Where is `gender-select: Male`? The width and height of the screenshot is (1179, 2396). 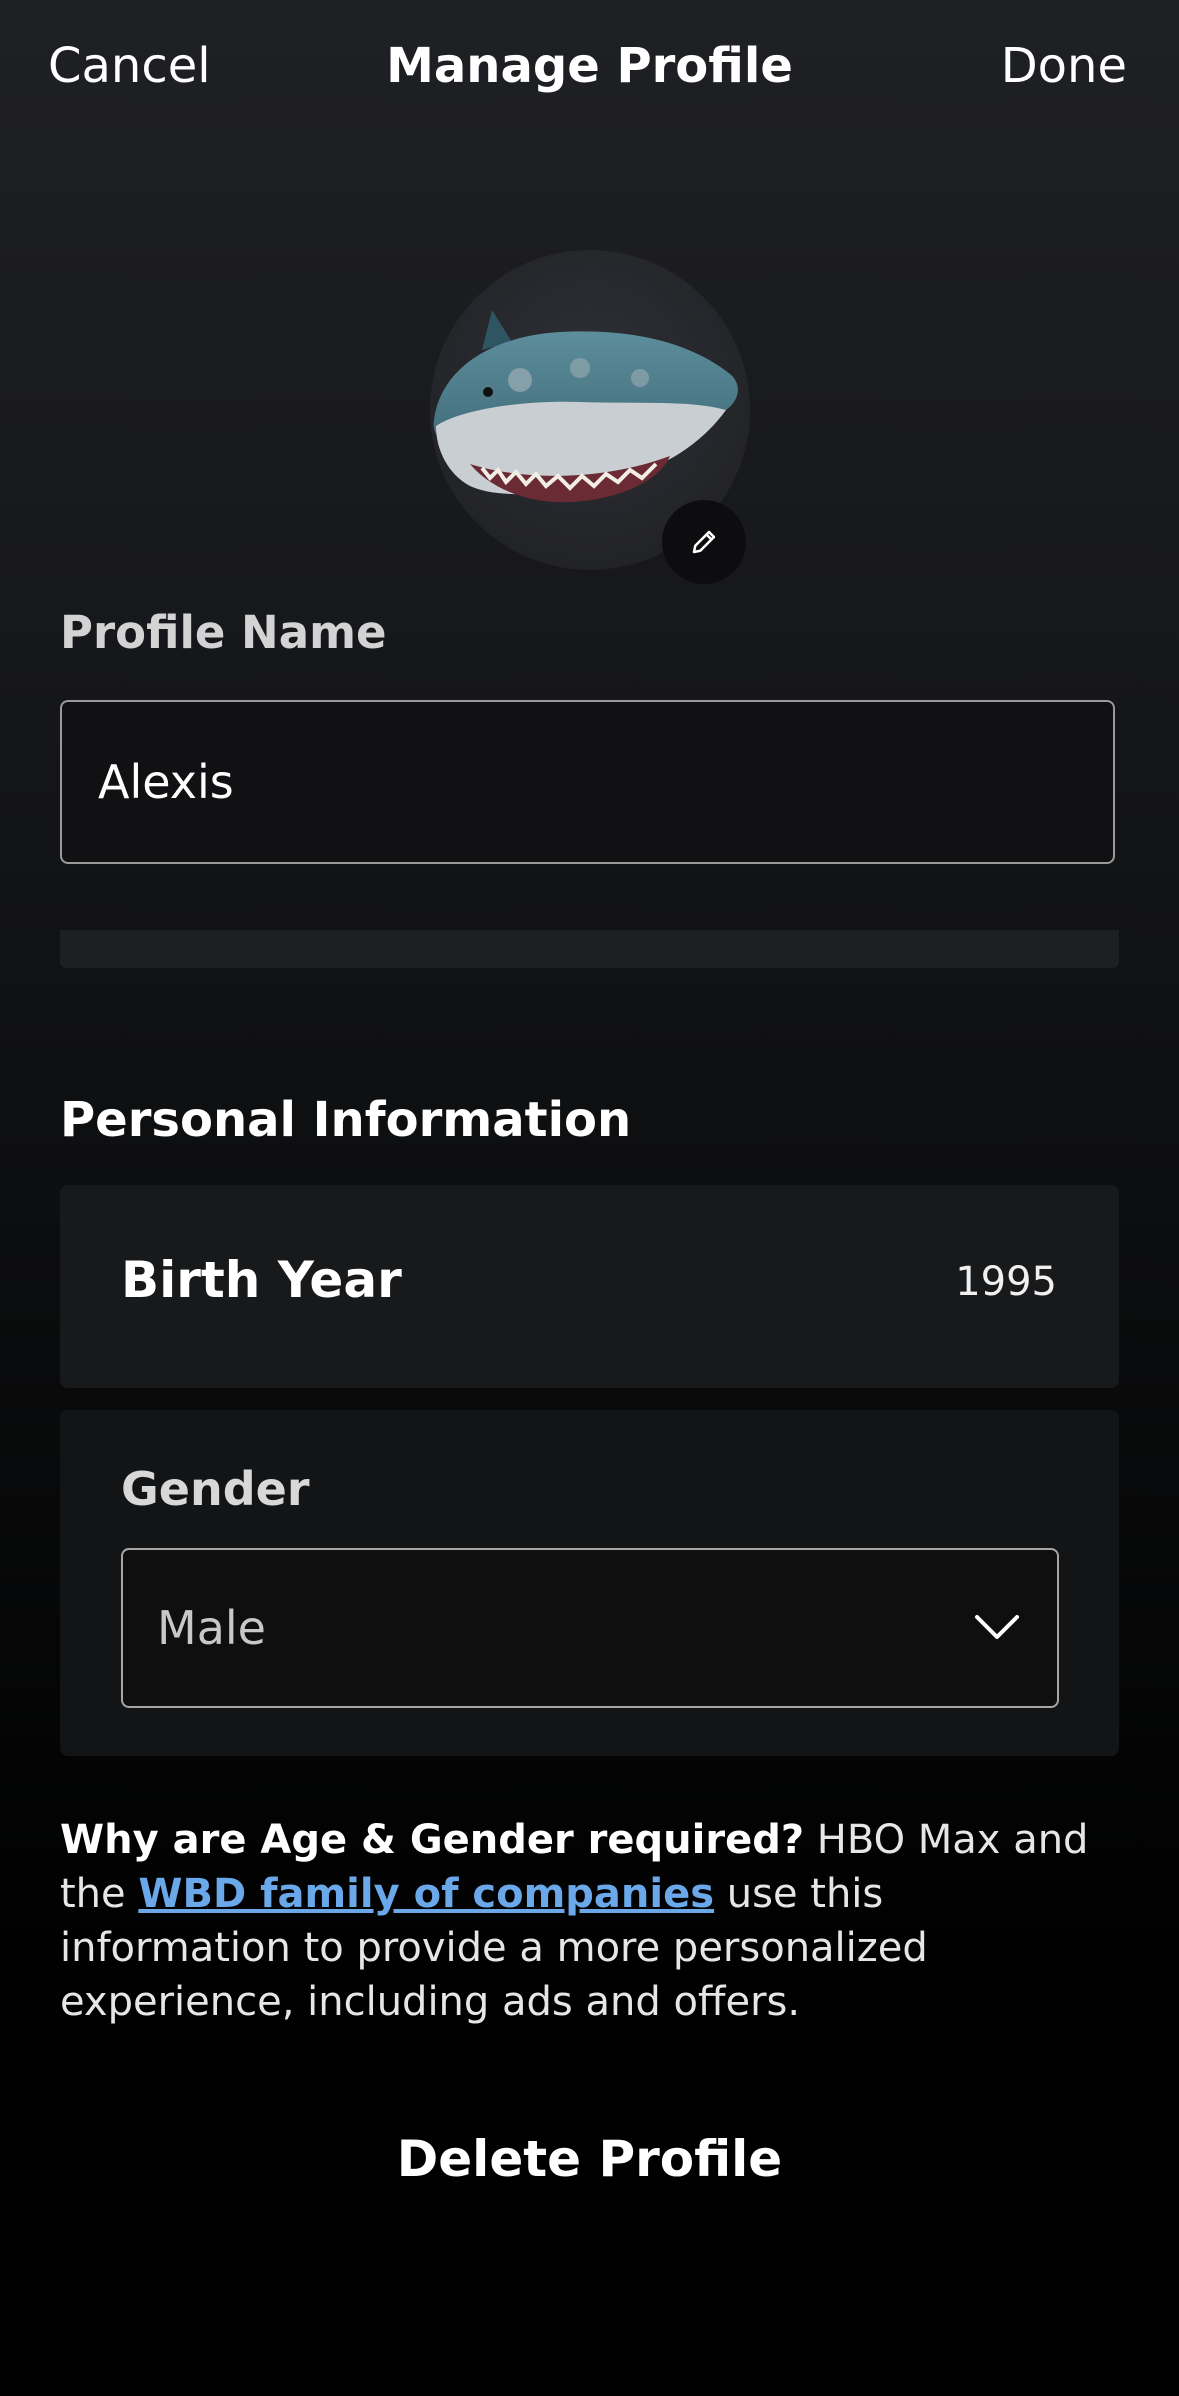 gender-select: Male is located at coordinates (590, 1628).